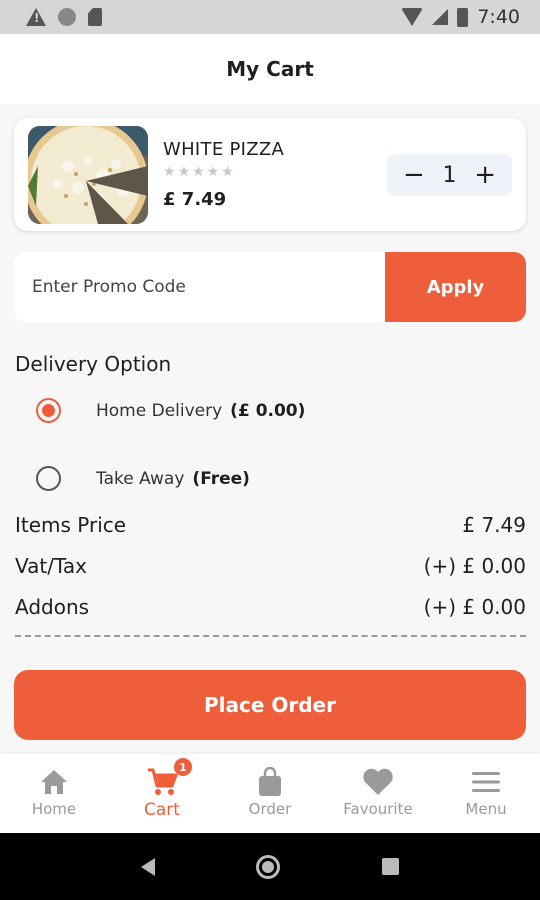 This screenshot has height=900, width=540. I want to click on delivery-option-home: Home Delivery (£ 0.00), so click(170, 410).